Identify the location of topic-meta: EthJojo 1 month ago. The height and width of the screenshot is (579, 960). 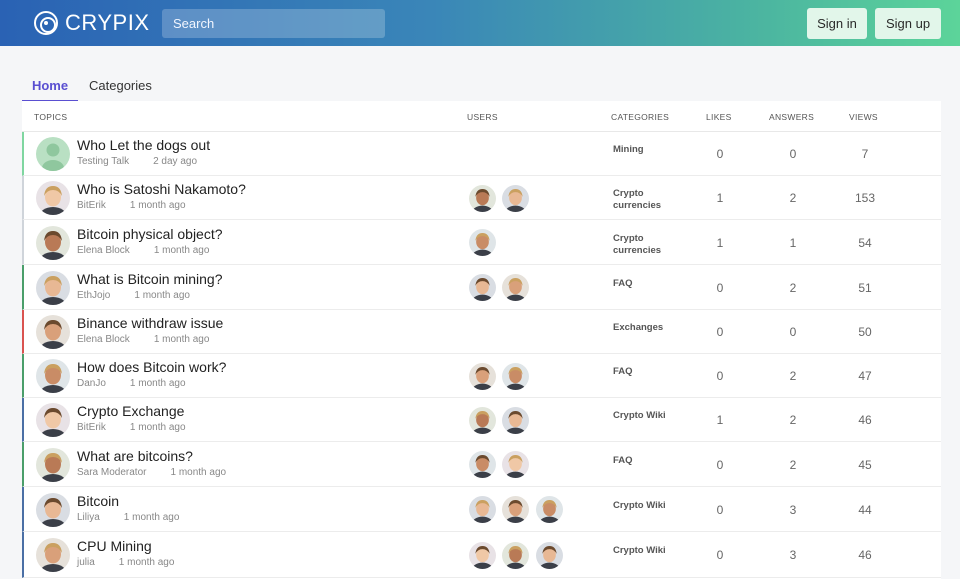
(133, 295).